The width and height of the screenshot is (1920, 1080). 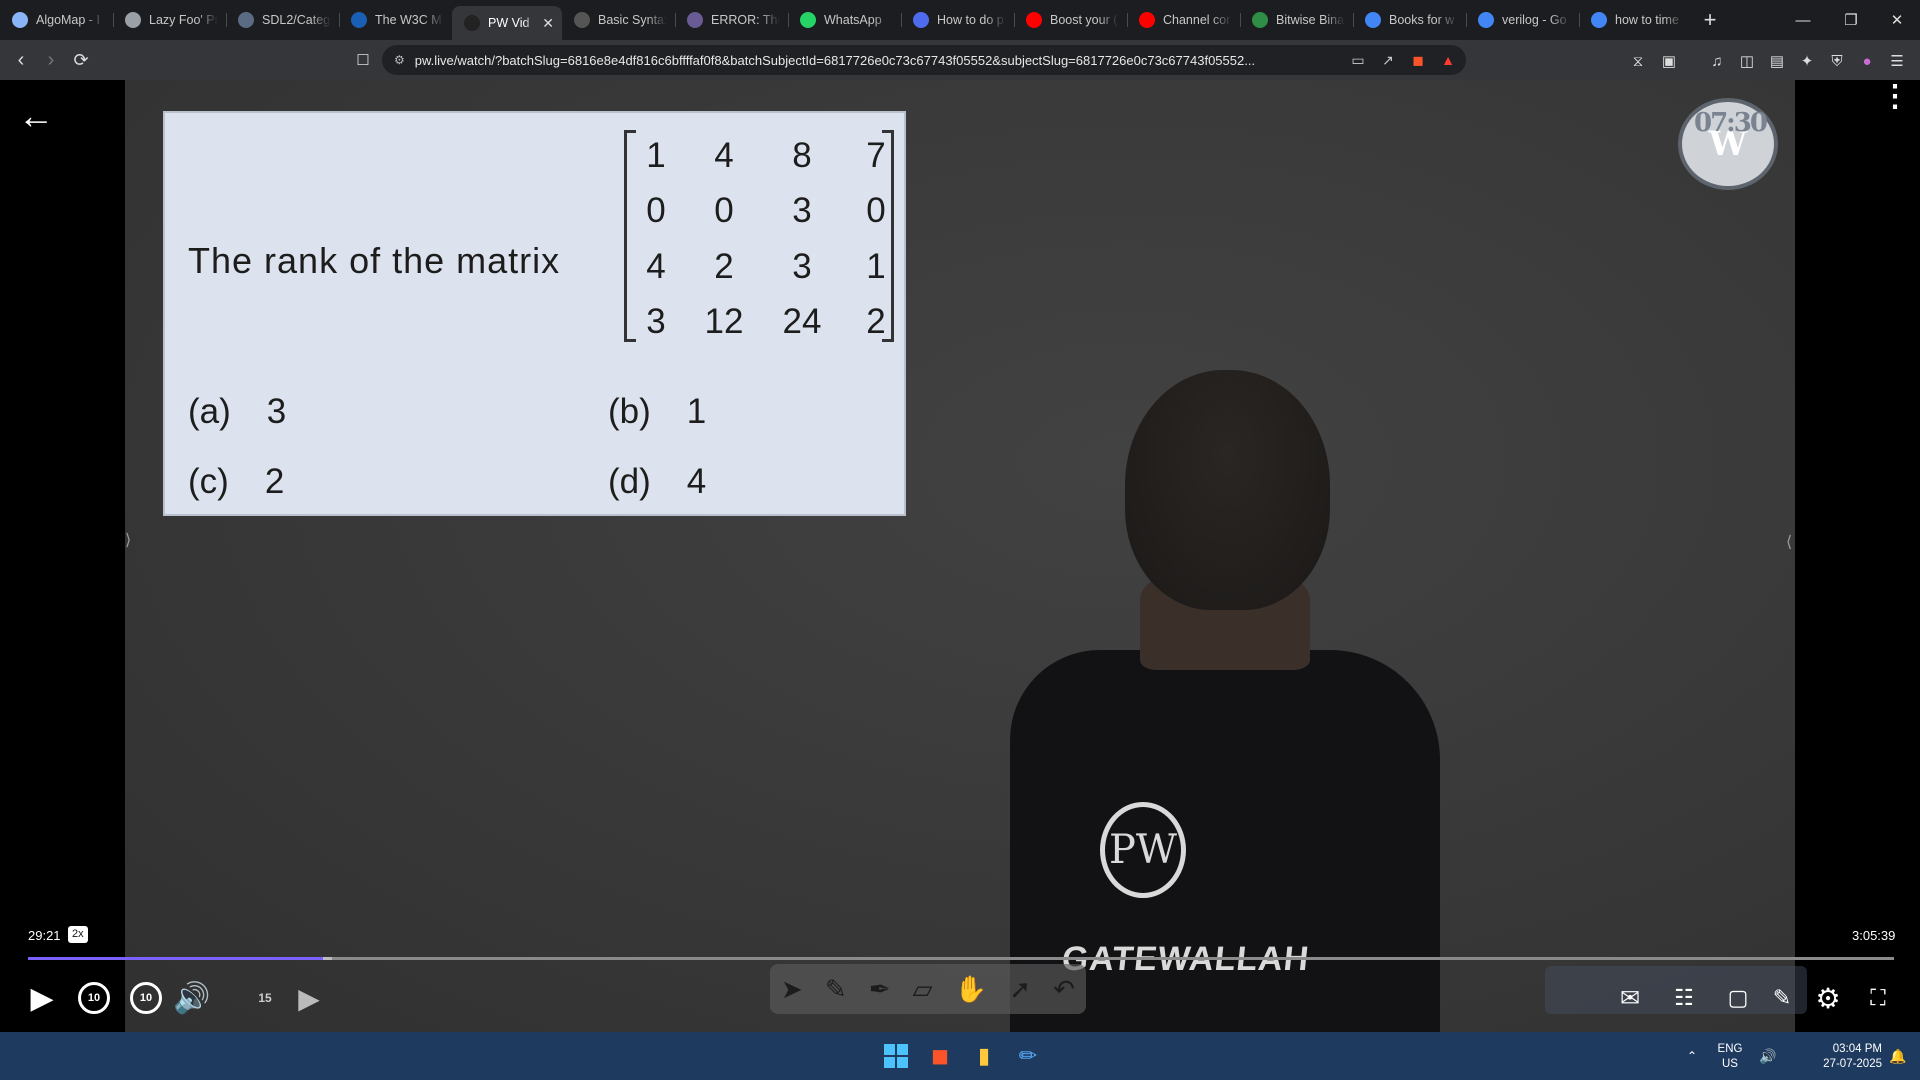 I want to click on windows-logo-icon, so click(x=896, y=1056).